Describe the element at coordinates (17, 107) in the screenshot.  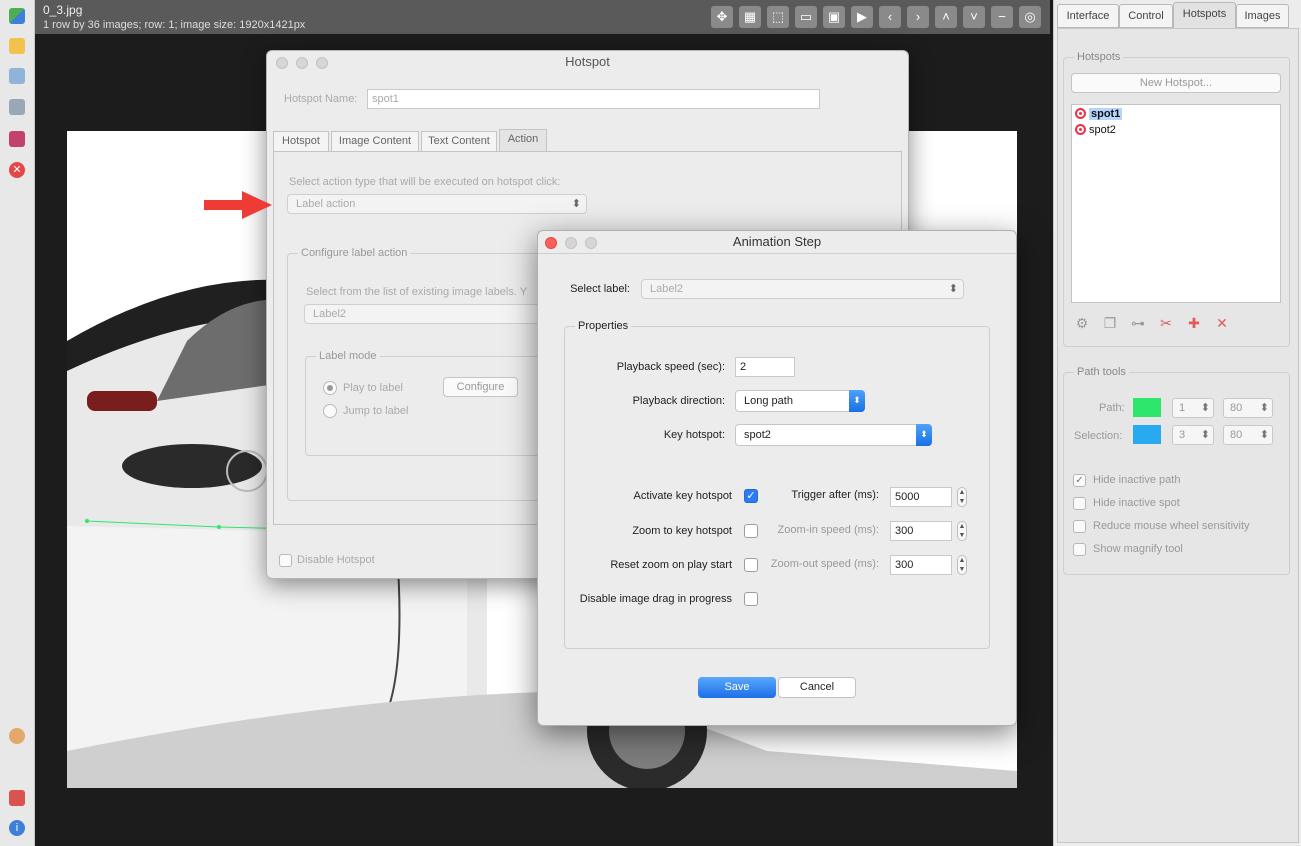
I see `export-icon` at that location.